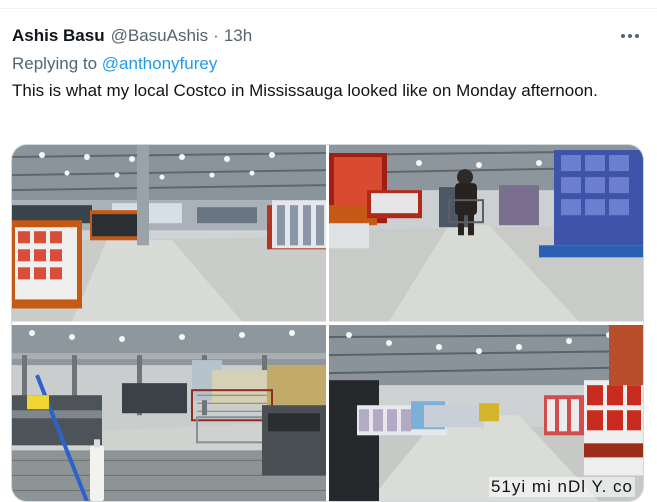 The image size is (657, 502). Describe the element at coordinates (630, 36) in the screenshot. I see `more-icon` at that location.